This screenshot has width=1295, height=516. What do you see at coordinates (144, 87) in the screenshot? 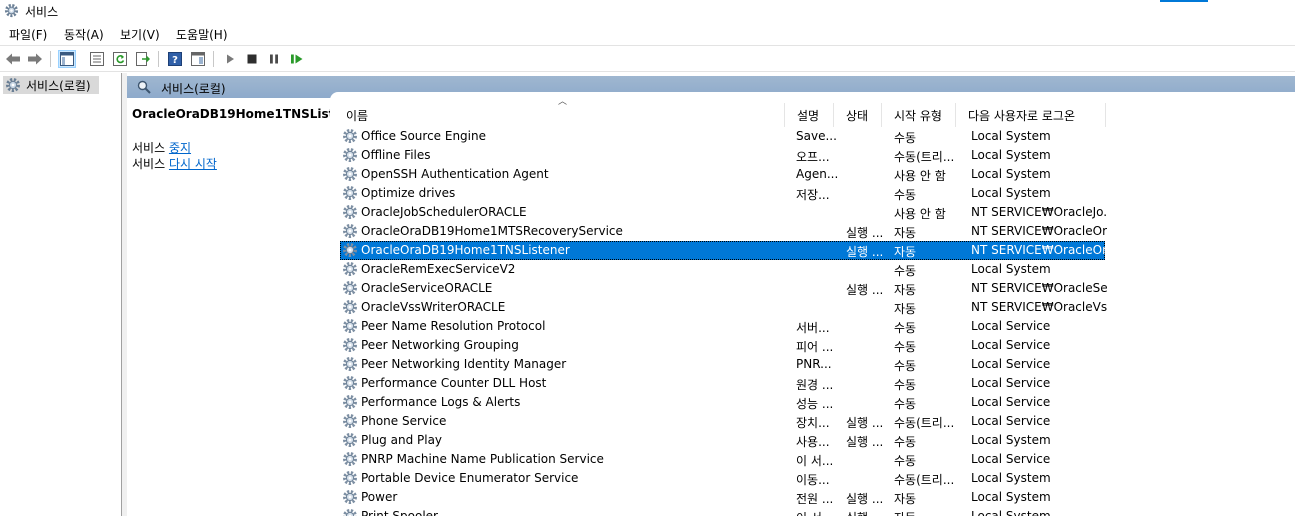
I see `search-magnifier-icon` at bounding box center [144, 87].